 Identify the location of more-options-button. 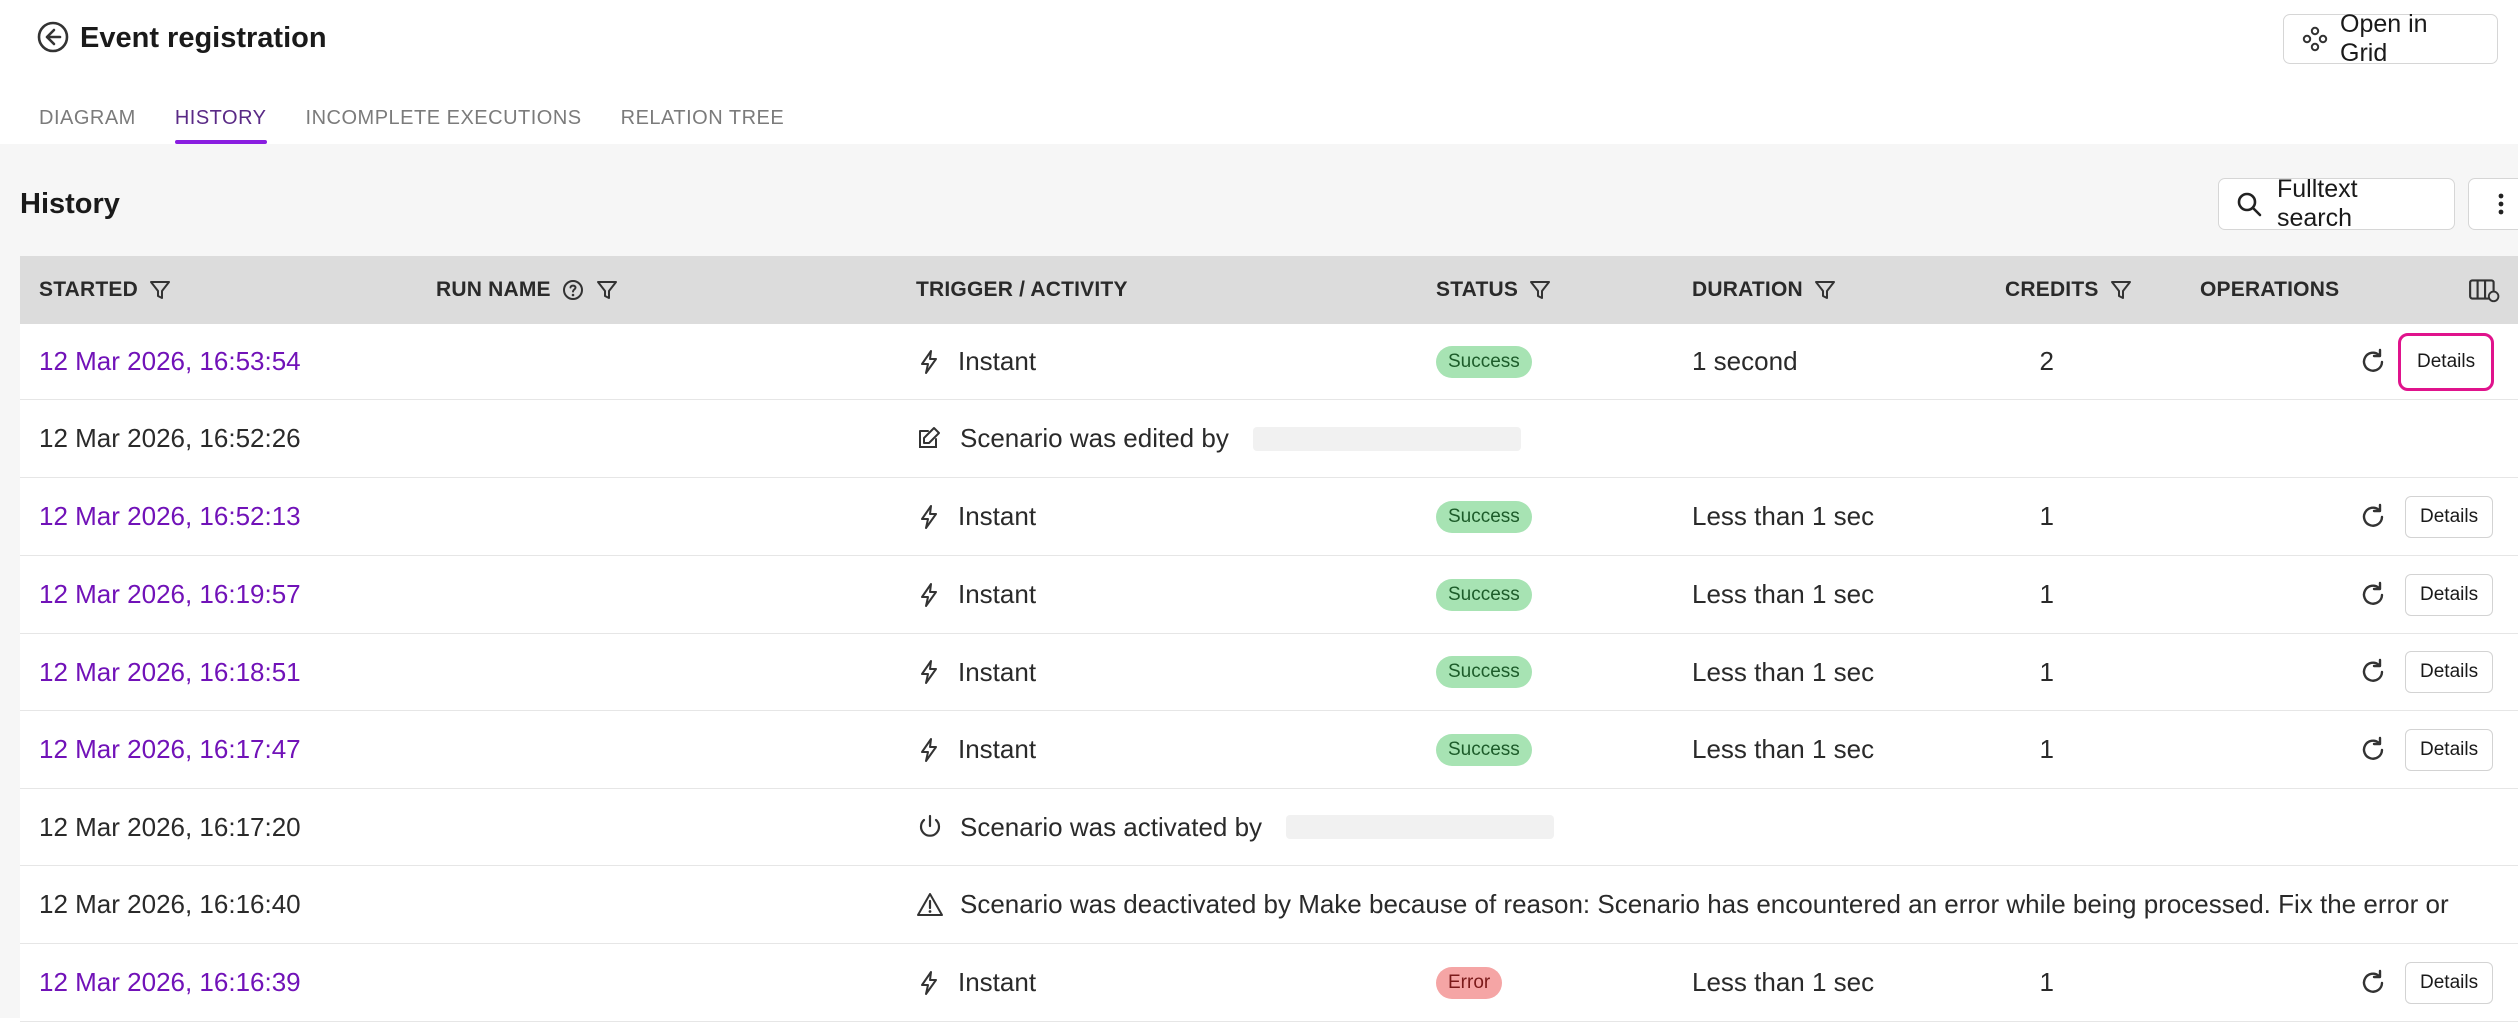
(2493, 204).